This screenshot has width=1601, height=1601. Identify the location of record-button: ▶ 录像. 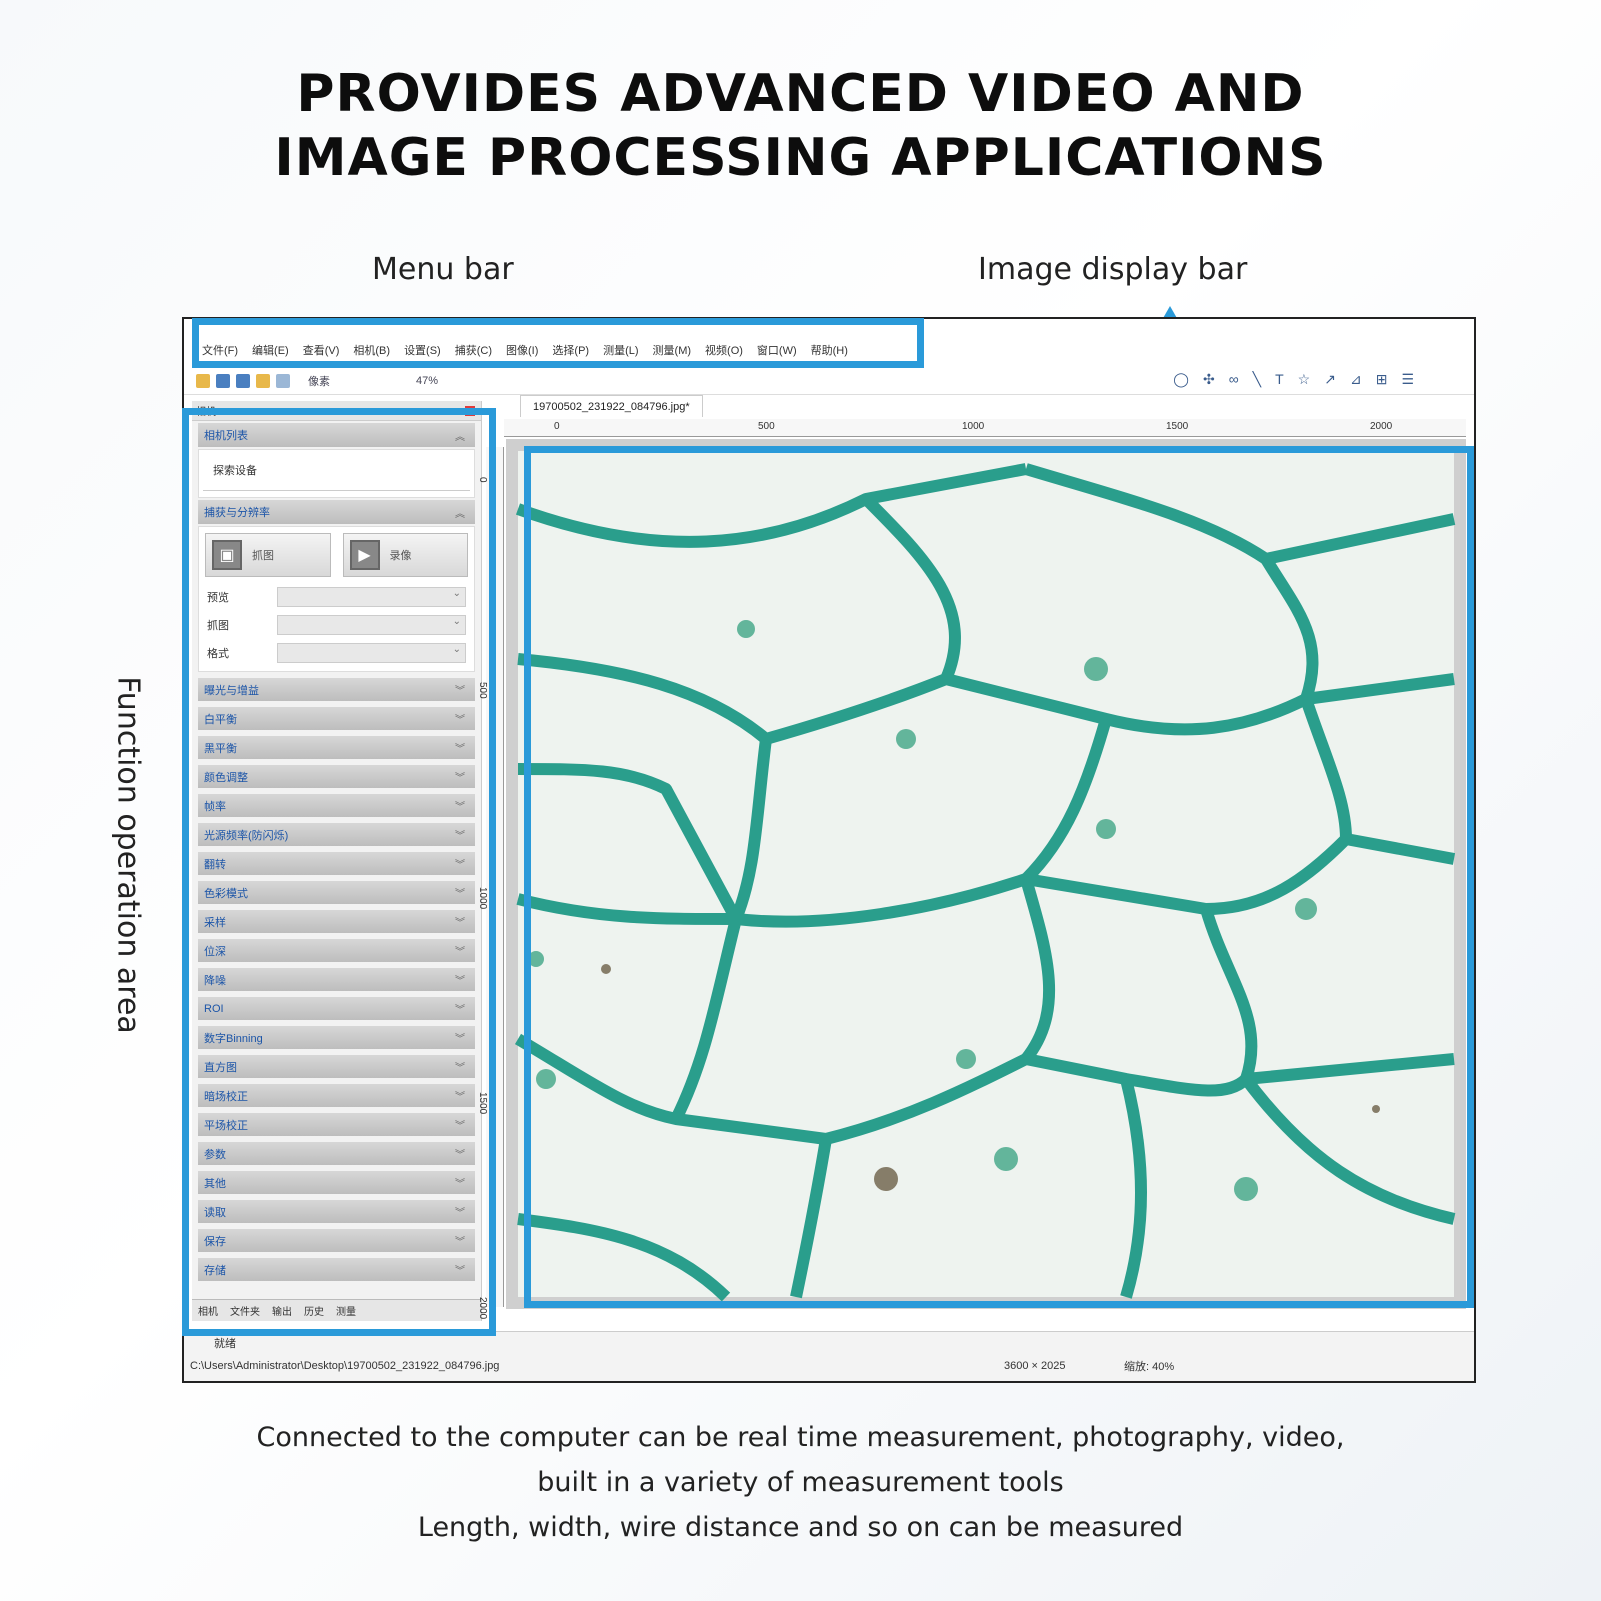
(405, 555).